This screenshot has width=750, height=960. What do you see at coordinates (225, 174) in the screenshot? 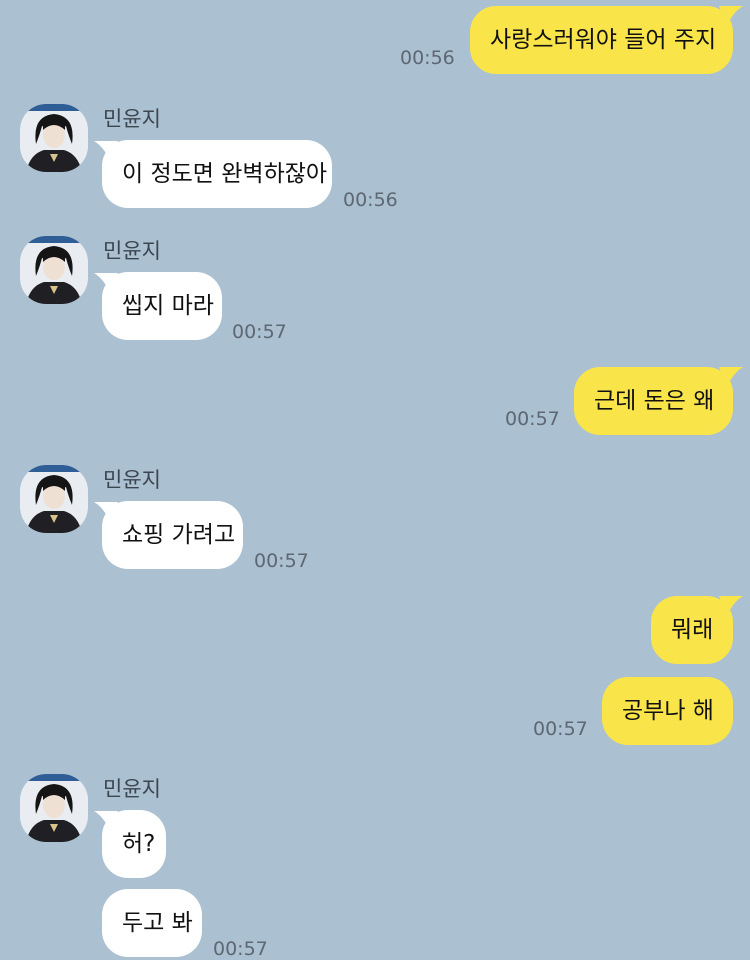
I see `message-text: 이 정도면 완벽하잖아` at bounding box center [225, 174].